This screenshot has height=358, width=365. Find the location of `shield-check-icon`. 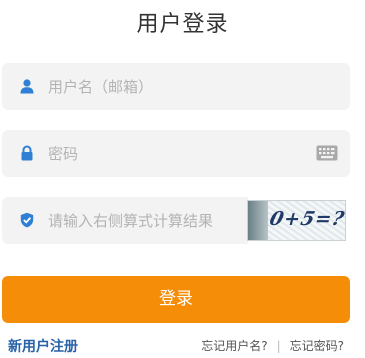

shield-check-icon is located at coordinates (27, 220).